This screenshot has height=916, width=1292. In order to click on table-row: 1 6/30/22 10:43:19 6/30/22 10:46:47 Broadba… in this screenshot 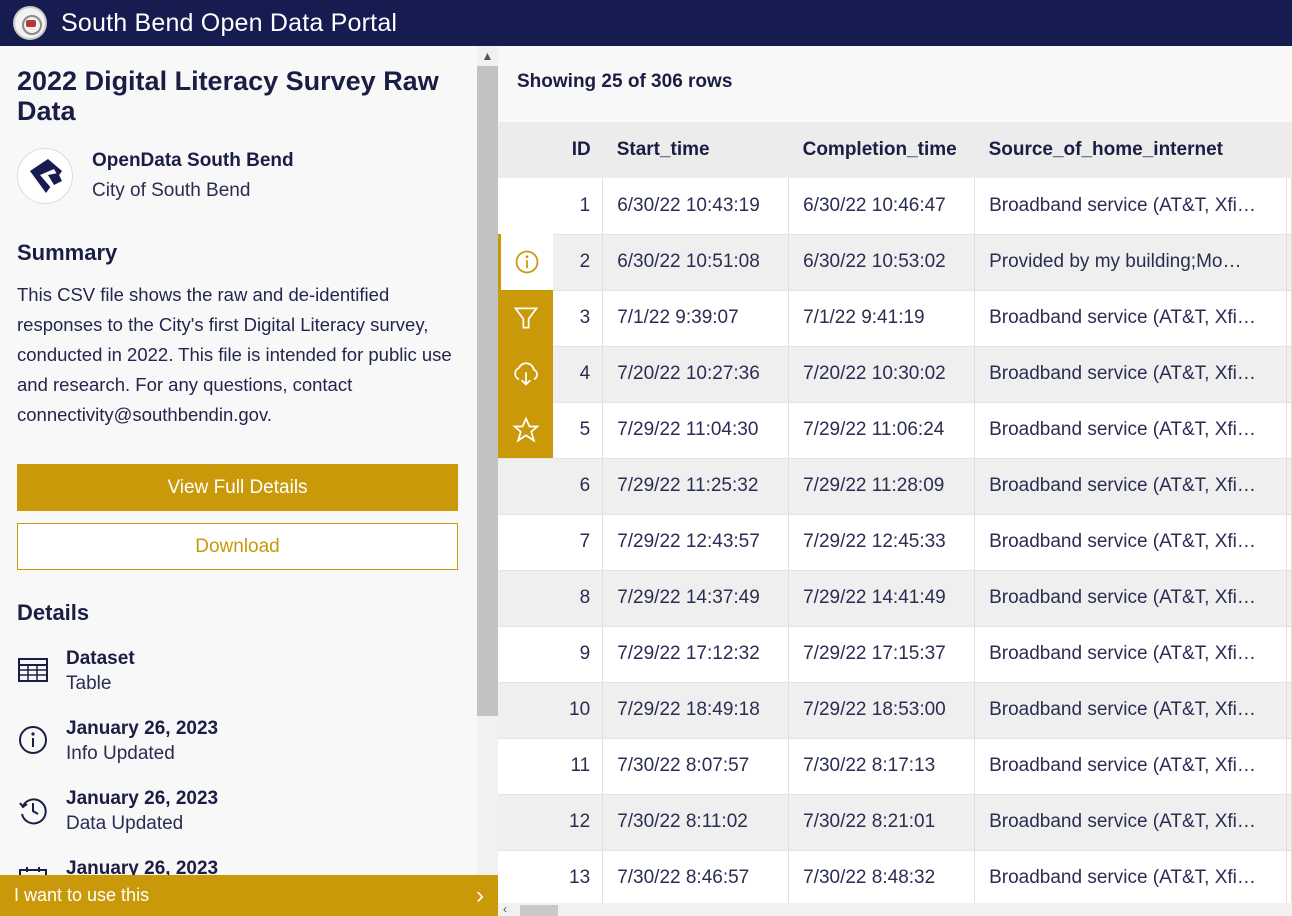, I will do `click(895, 206)`.